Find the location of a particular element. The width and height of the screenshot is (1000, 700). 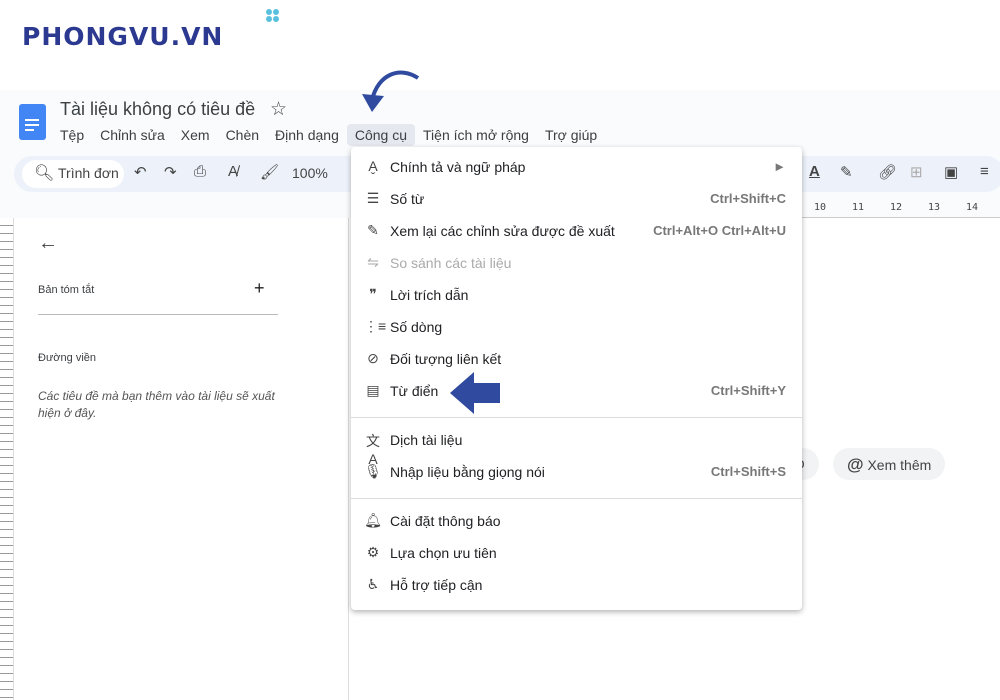

image-icon: ▣ is located at coordinates (951, 172).